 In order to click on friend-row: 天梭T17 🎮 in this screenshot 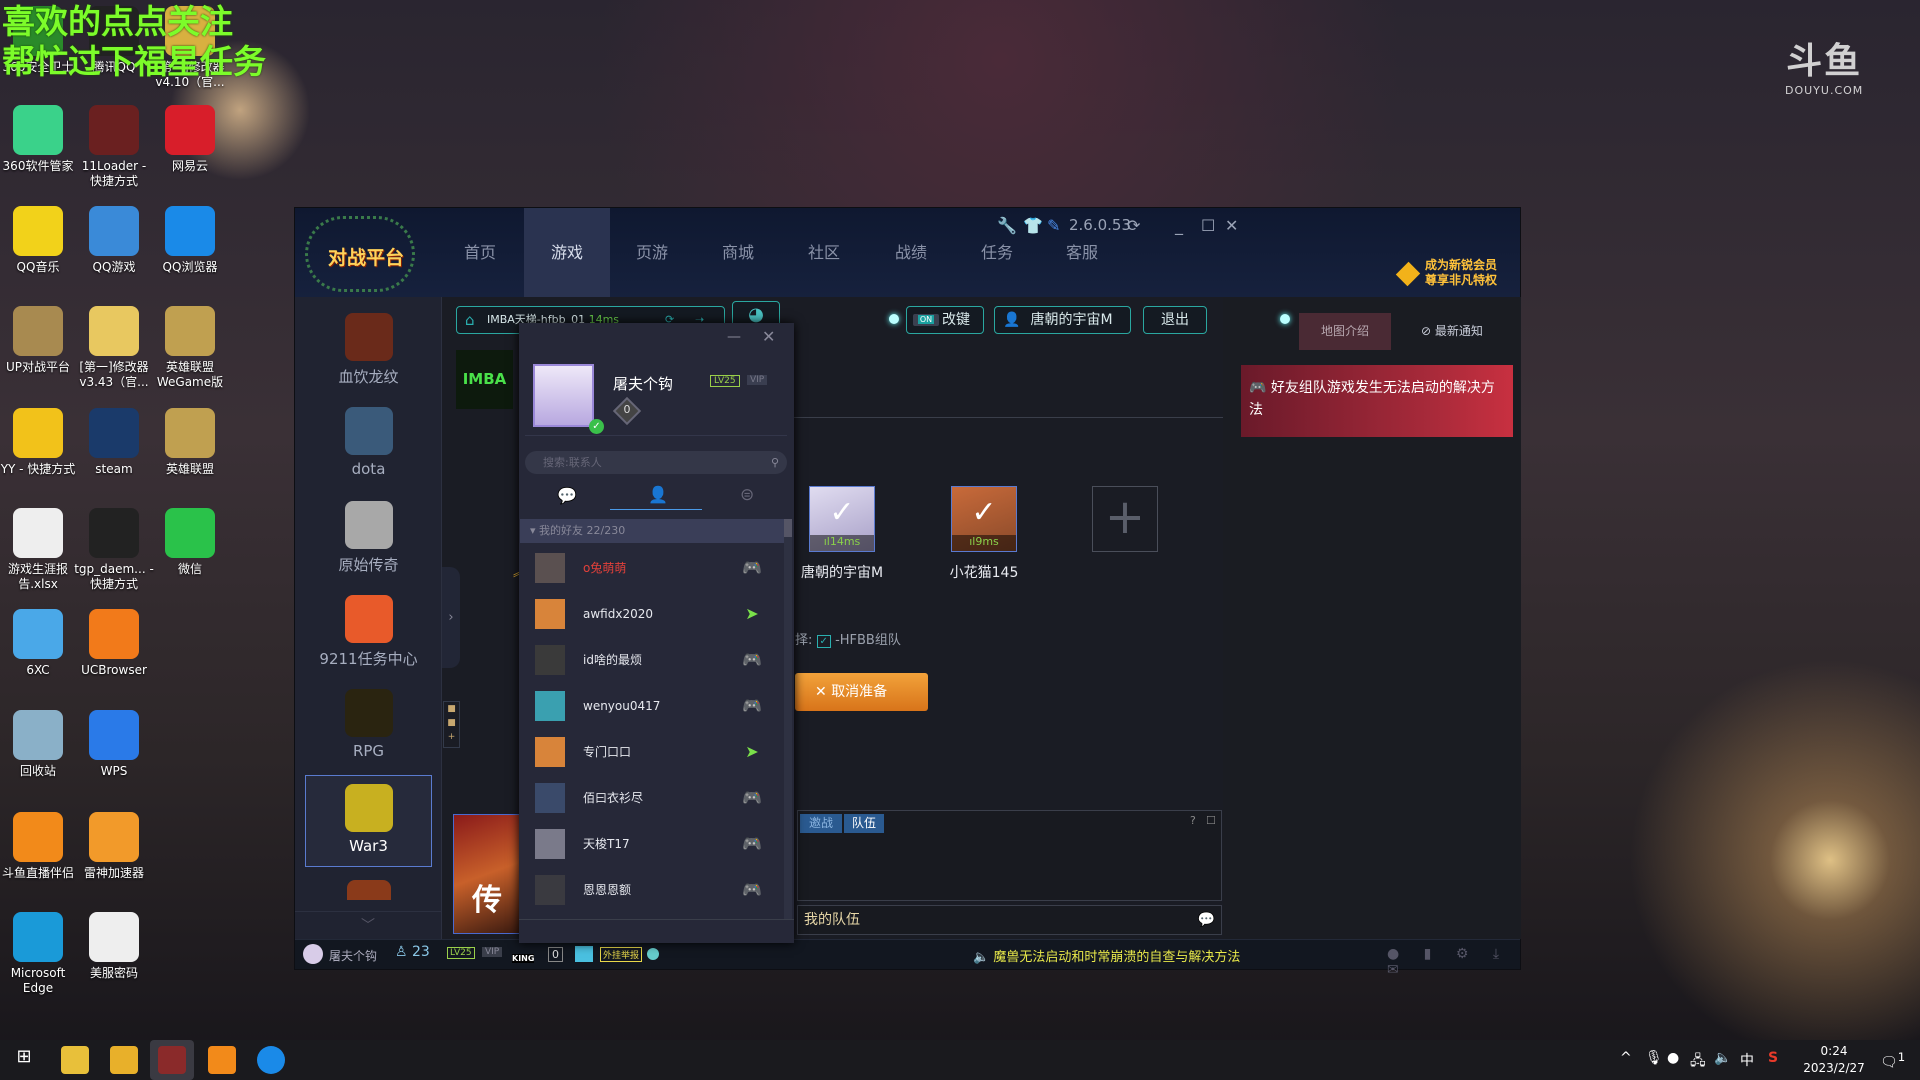, I will do `click(652, 844)`.